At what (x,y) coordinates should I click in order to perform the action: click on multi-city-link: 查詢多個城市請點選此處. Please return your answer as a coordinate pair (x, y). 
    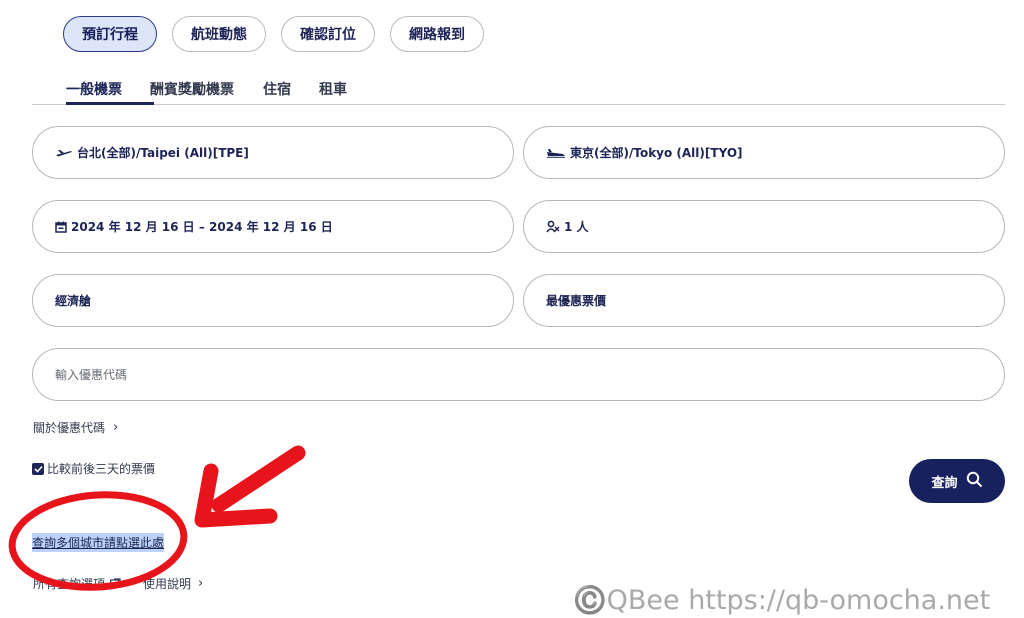
    Looking at the image, I should click on (98, 542).